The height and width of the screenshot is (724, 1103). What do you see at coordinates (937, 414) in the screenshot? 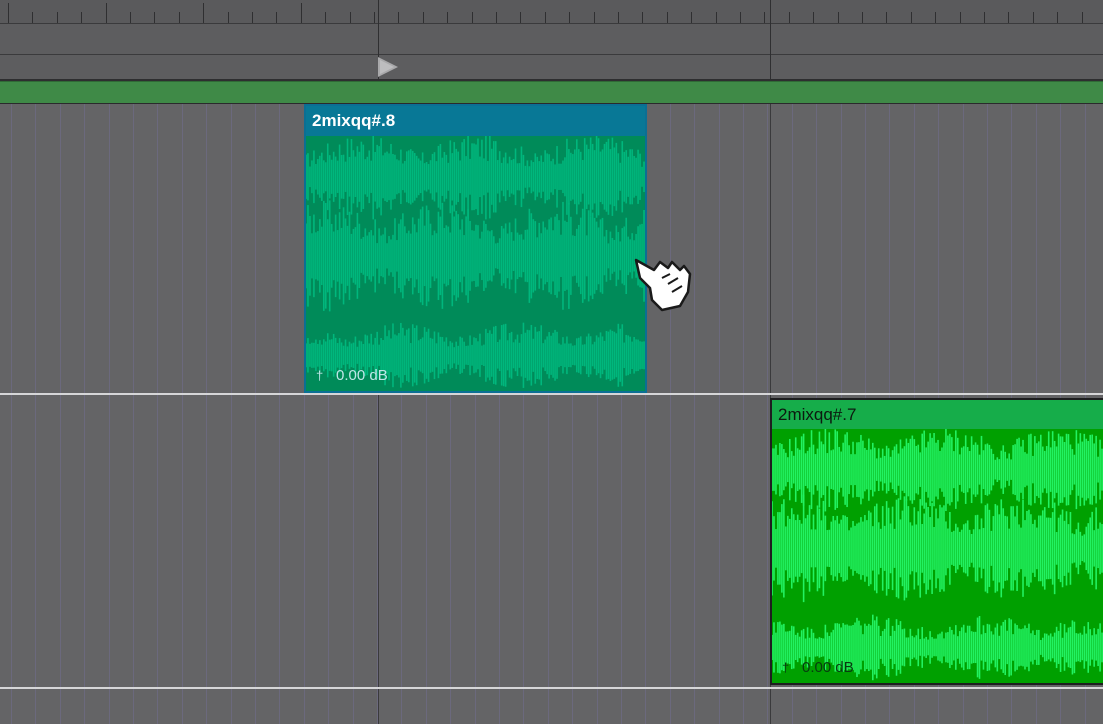
I see `region-name: 2mixqq#.7` at bounding box center [937, 414].